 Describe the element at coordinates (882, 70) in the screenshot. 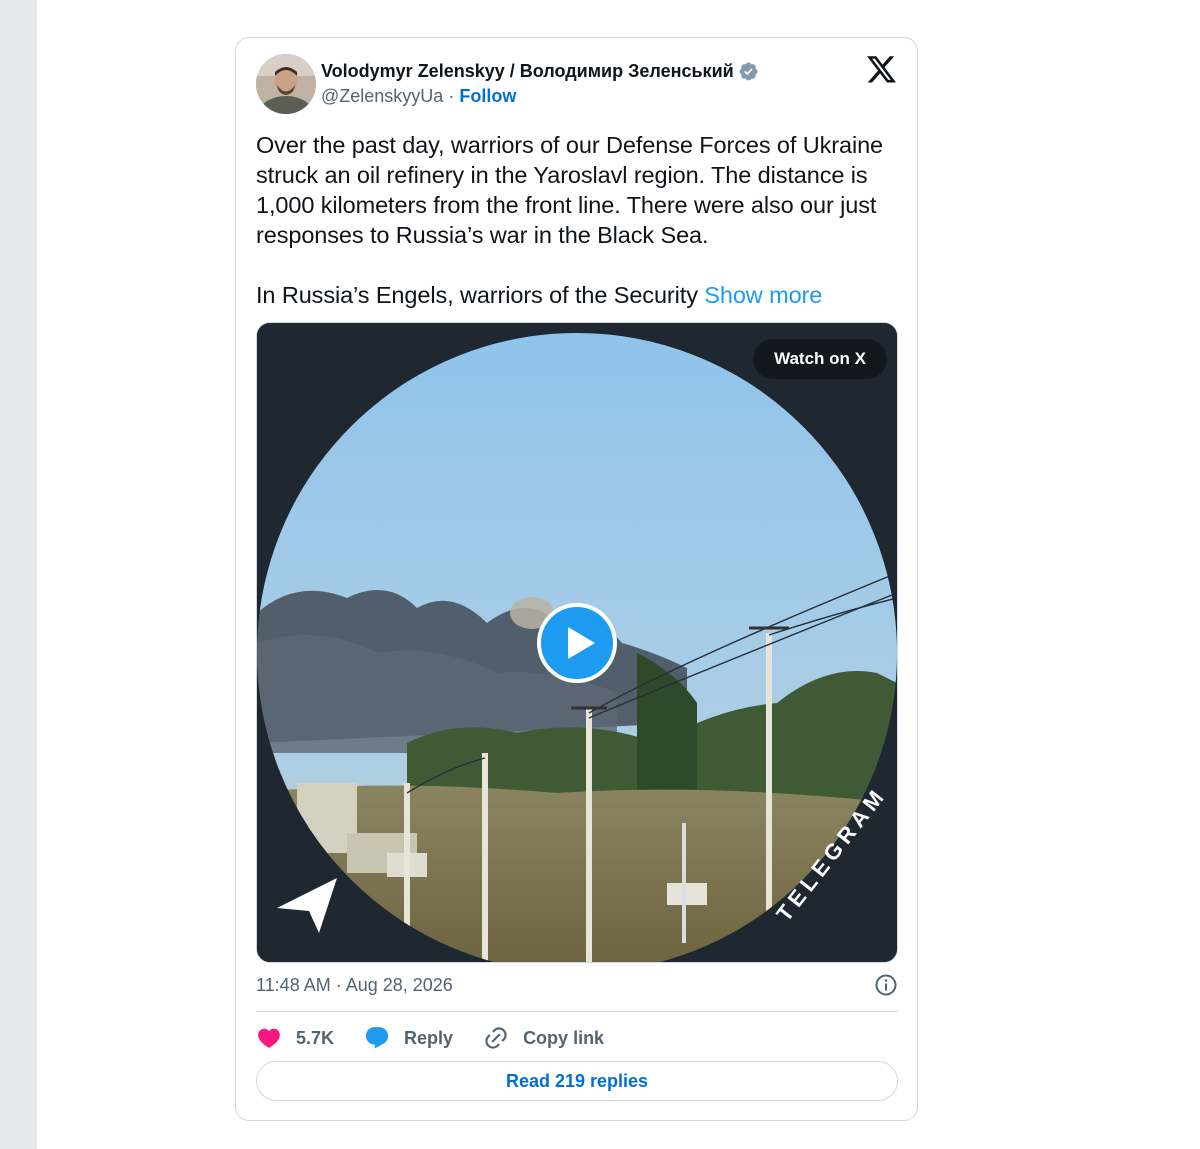

I see `x-logo-icon` at that location.